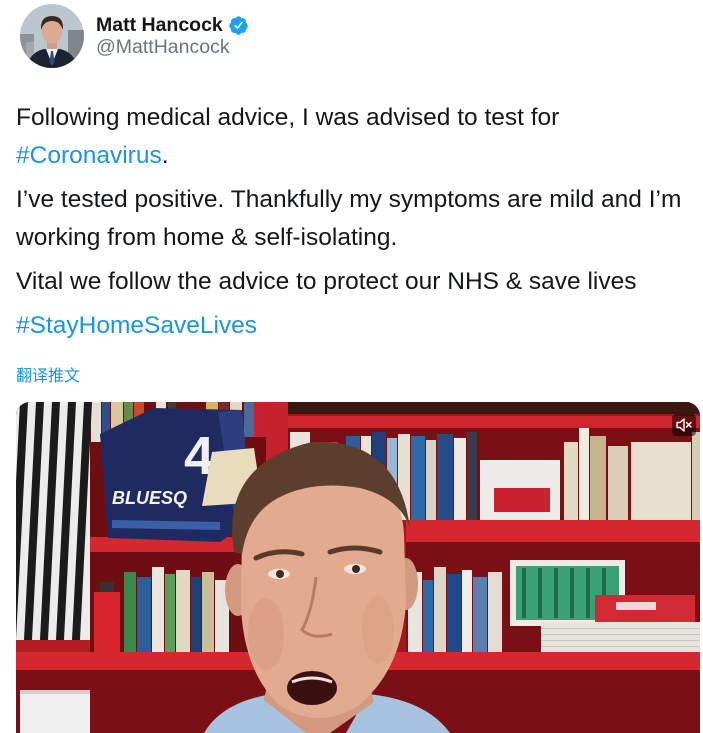 The height and width of the screenshot is (733, 703). What do you see at coordinates (163, 47) in the screenshot?
I see `author-handle: @MattHancock` at bounding box center [163, 47].